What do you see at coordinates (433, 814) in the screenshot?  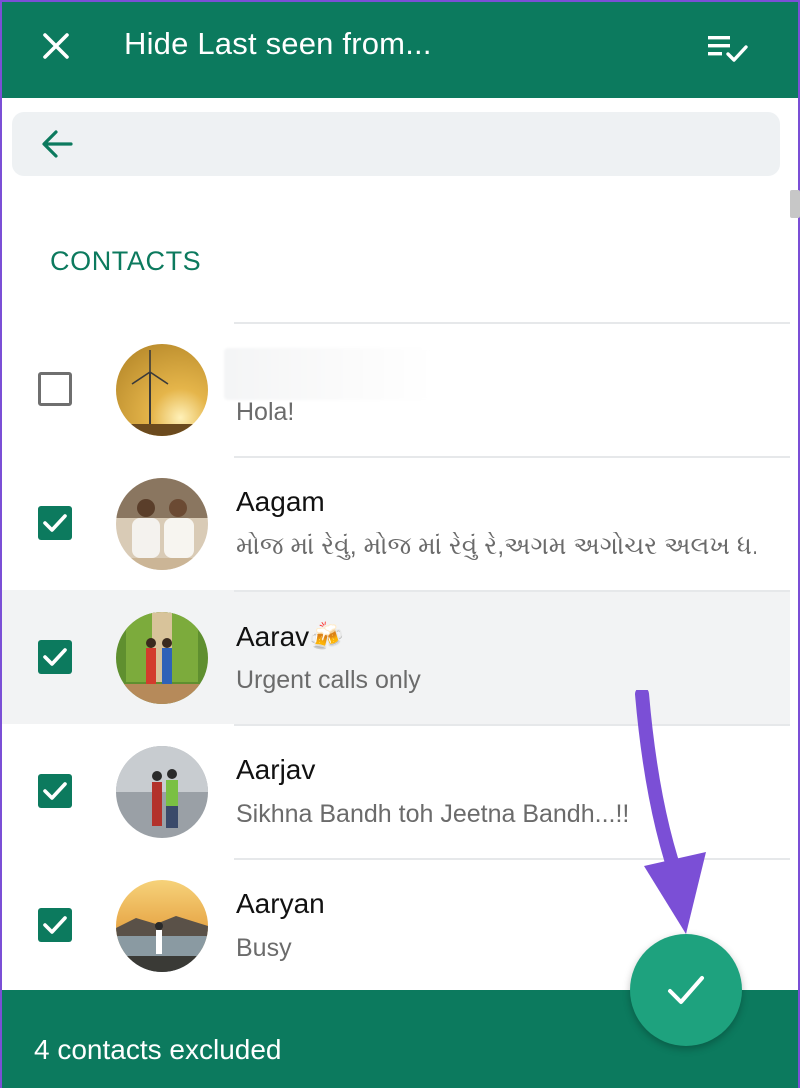 I see `contact-status: Sikhna Bandh toh Jeetna Bandh...!!` at bounding box center [433, 814].